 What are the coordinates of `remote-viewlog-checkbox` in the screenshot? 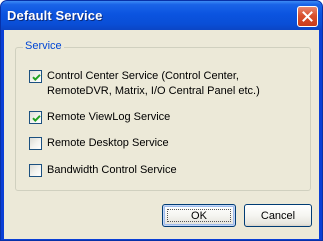 It's located at (35, 117).